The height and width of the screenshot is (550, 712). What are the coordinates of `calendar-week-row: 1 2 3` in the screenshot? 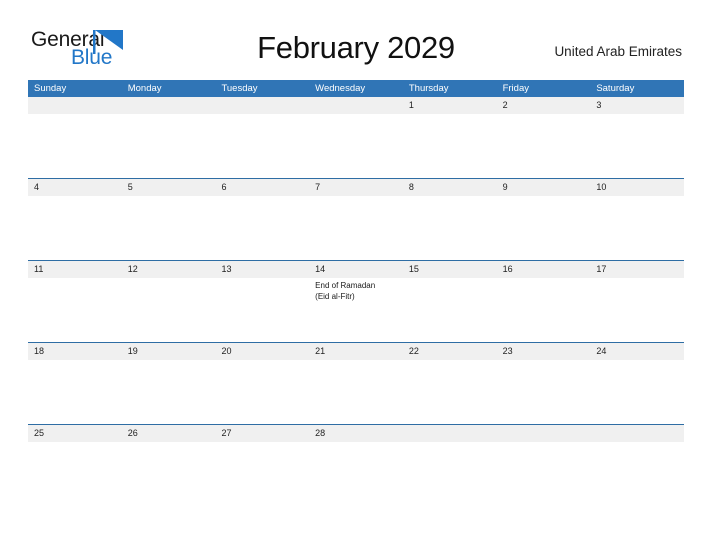 It's located at (356, 137).